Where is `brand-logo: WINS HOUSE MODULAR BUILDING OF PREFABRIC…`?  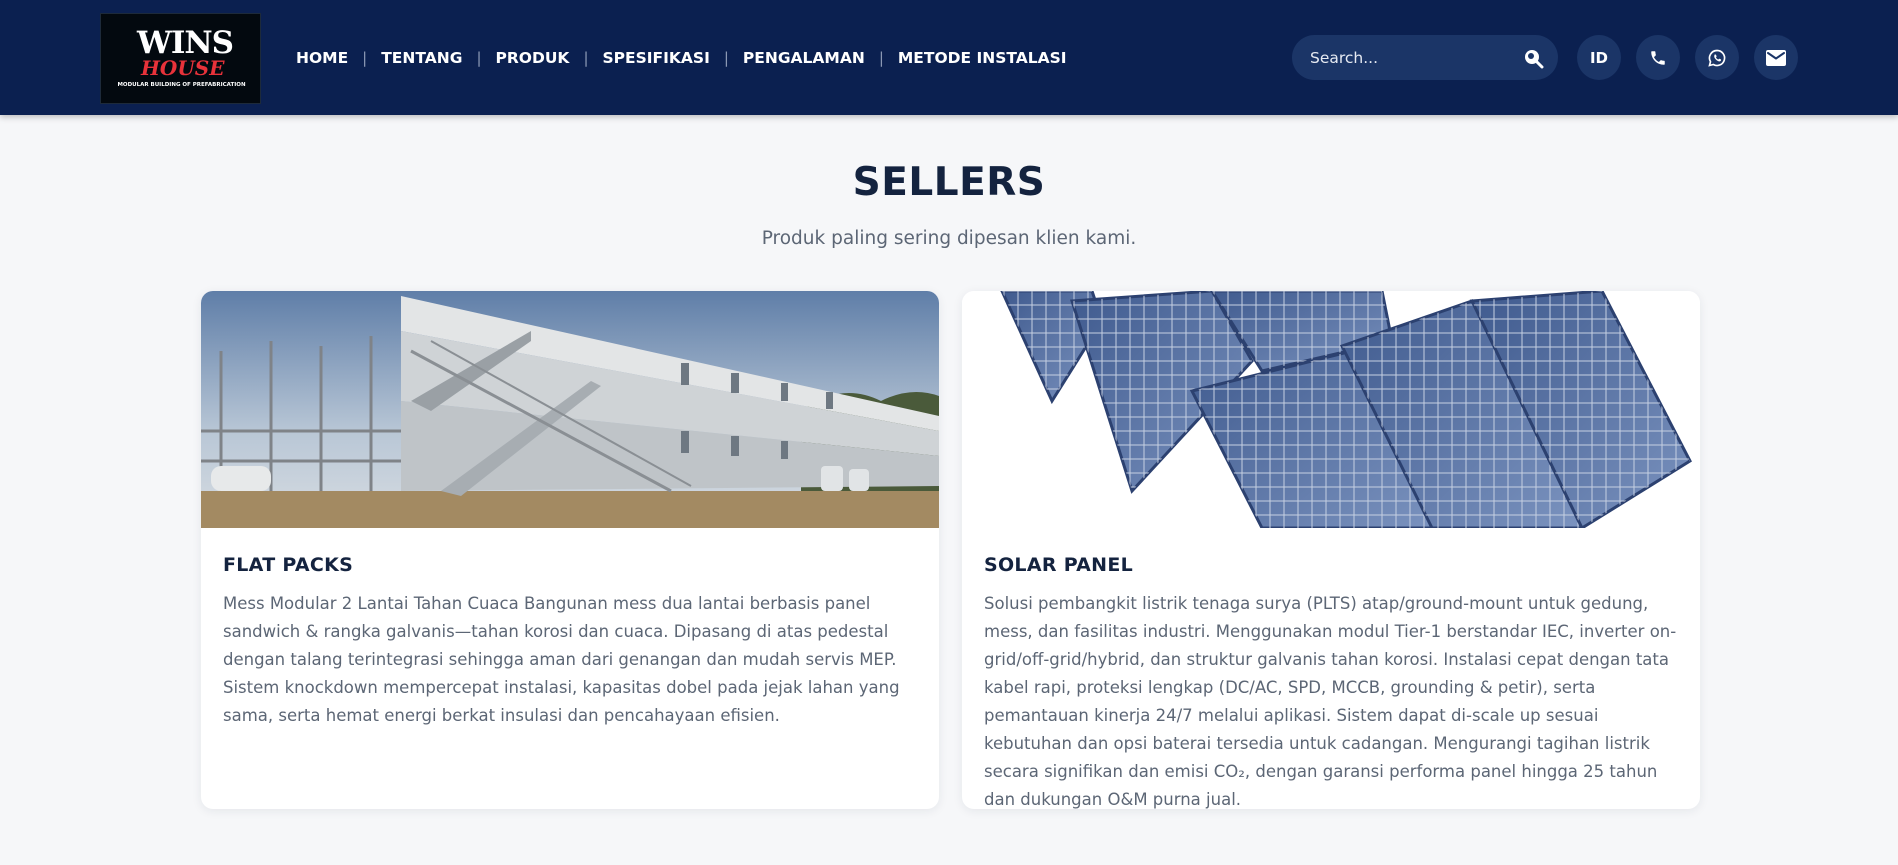 brand-logo: WINS HOUSE MODULAR BUILDING OF PREFABRIC… is located at coordinates (180, 58).